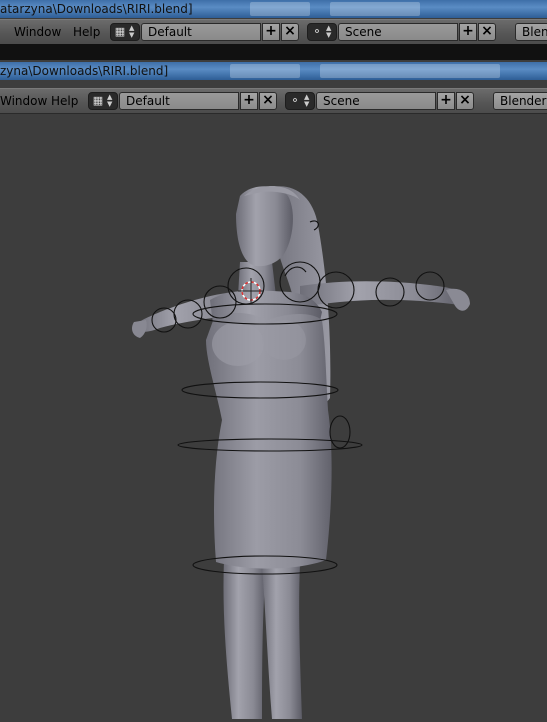 Image resolution: width=547 pixels, height=722 pixels. What do you see at coordinates (273, 71) in the screenshot?
I see `window-title-bar: zyna\Downloads\RIRI.blend]` at bounding box center [273, 71].